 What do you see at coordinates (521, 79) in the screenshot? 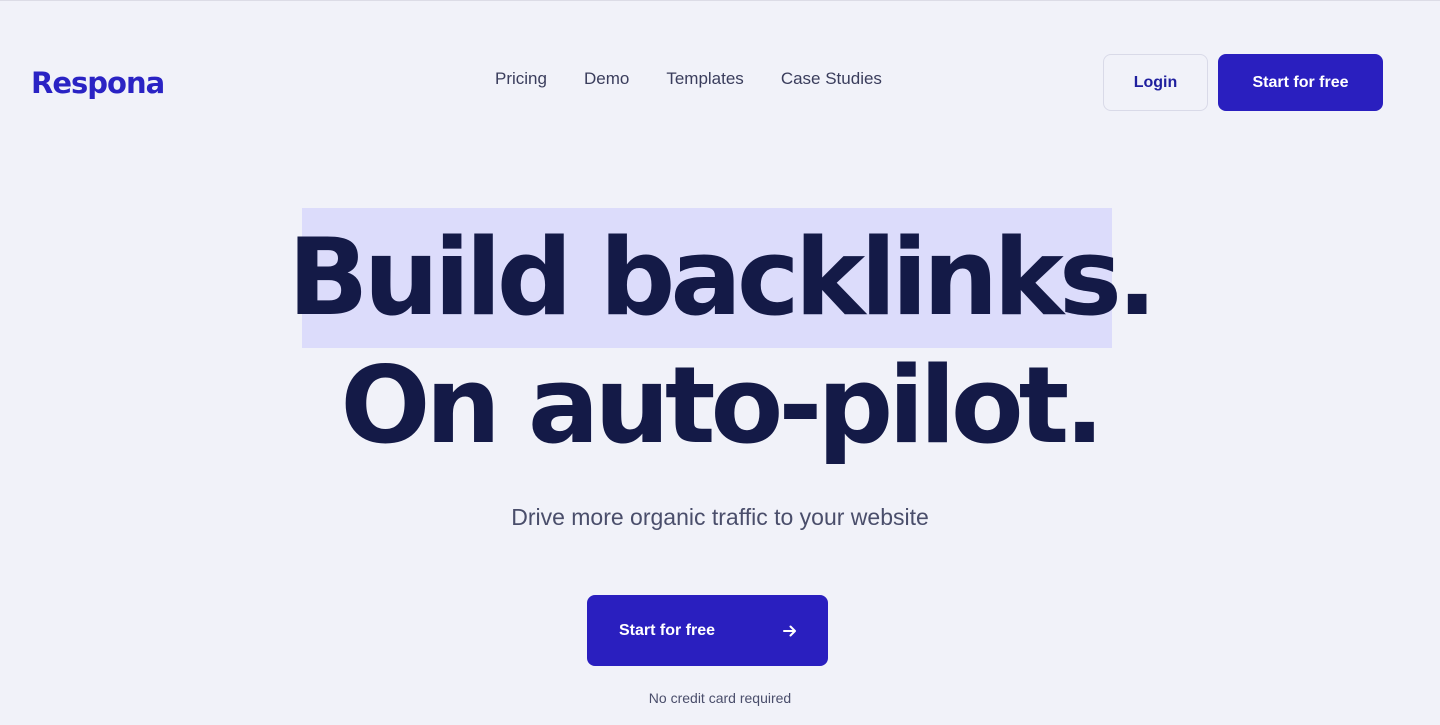
I see `nav-pricing: Pricing` at bounding box center [521, 79].